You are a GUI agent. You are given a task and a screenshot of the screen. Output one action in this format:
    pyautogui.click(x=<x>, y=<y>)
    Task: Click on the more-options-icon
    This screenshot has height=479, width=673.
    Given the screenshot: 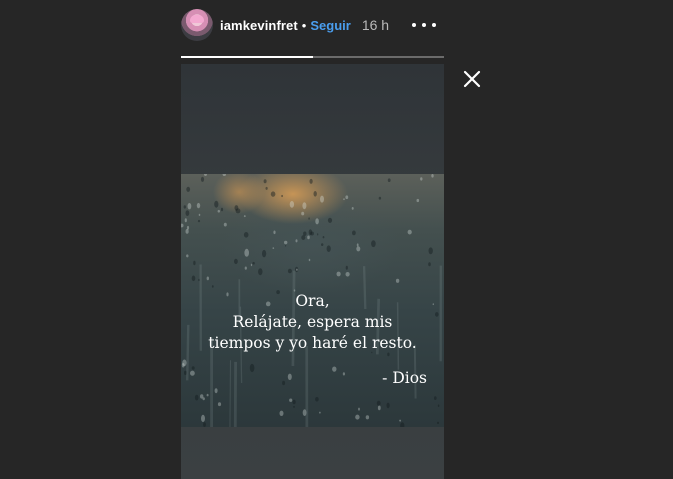 What is the action you would take?
    pyautogui.click(x=424, y=25)
    